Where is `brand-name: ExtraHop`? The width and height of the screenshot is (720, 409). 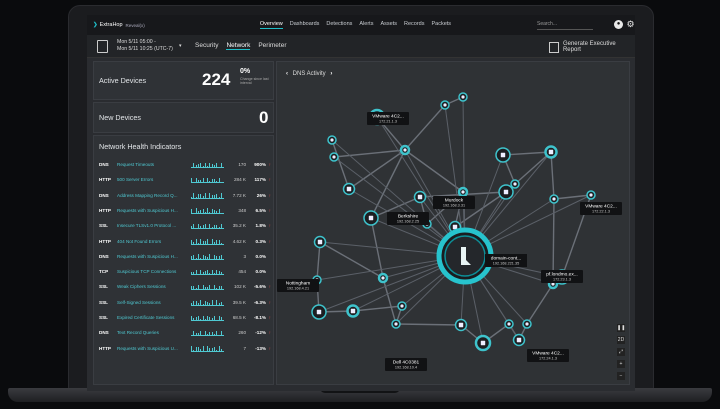
brand-name: ExtraHop is located at coordinates (111, 25).